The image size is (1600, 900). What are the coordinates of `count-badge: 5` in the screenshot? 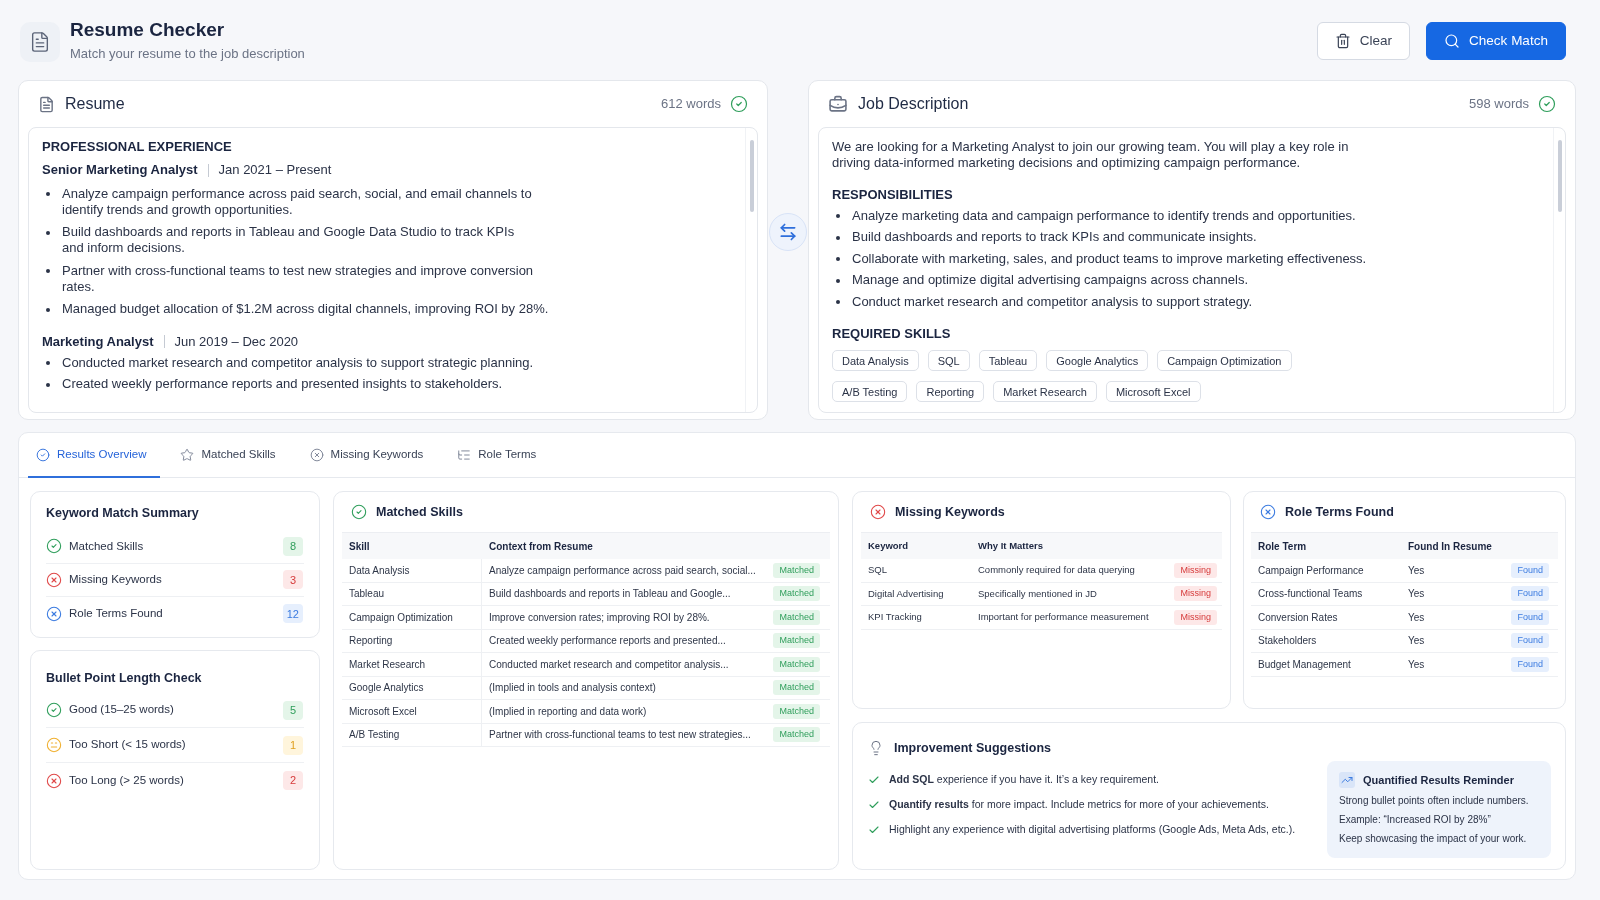 It's located at (293, 710).